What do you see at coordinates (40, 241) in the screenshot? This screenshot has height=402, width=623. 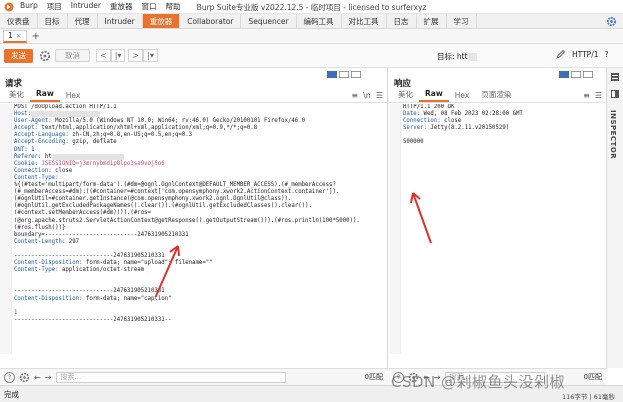 I see `header-name: Content-Length:` at bounding box center [40, 241].